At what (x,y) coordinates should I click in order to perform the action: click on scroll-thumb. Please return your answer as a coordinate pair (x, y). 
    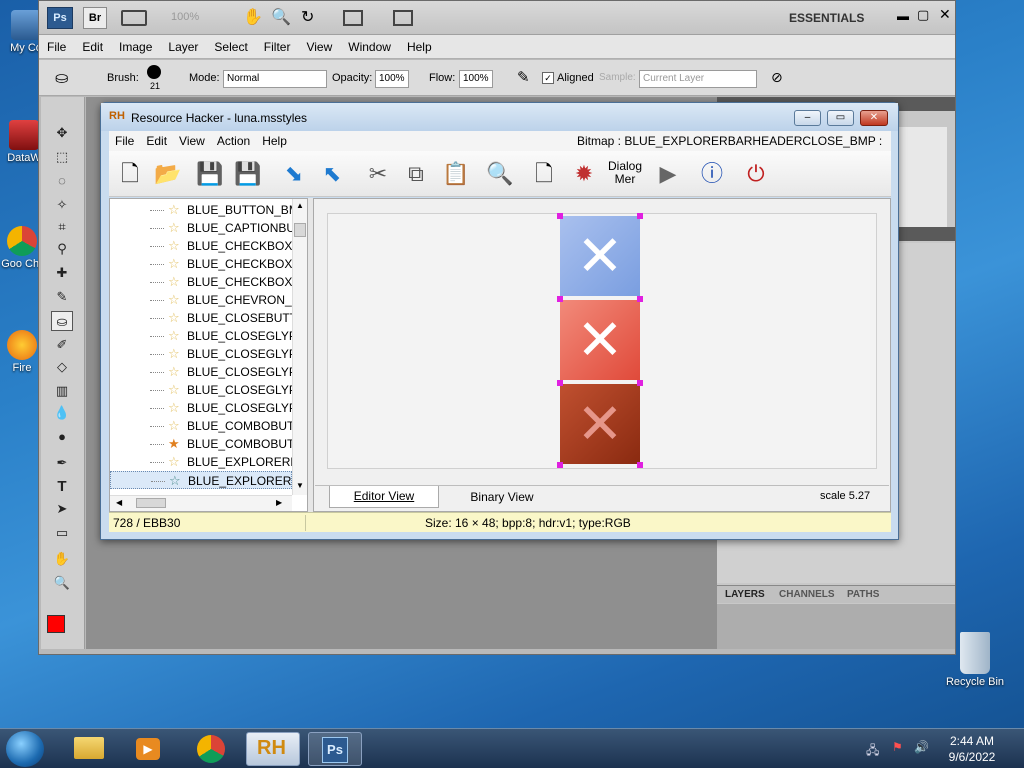
    Looking at the image, I should click on (151, 503).